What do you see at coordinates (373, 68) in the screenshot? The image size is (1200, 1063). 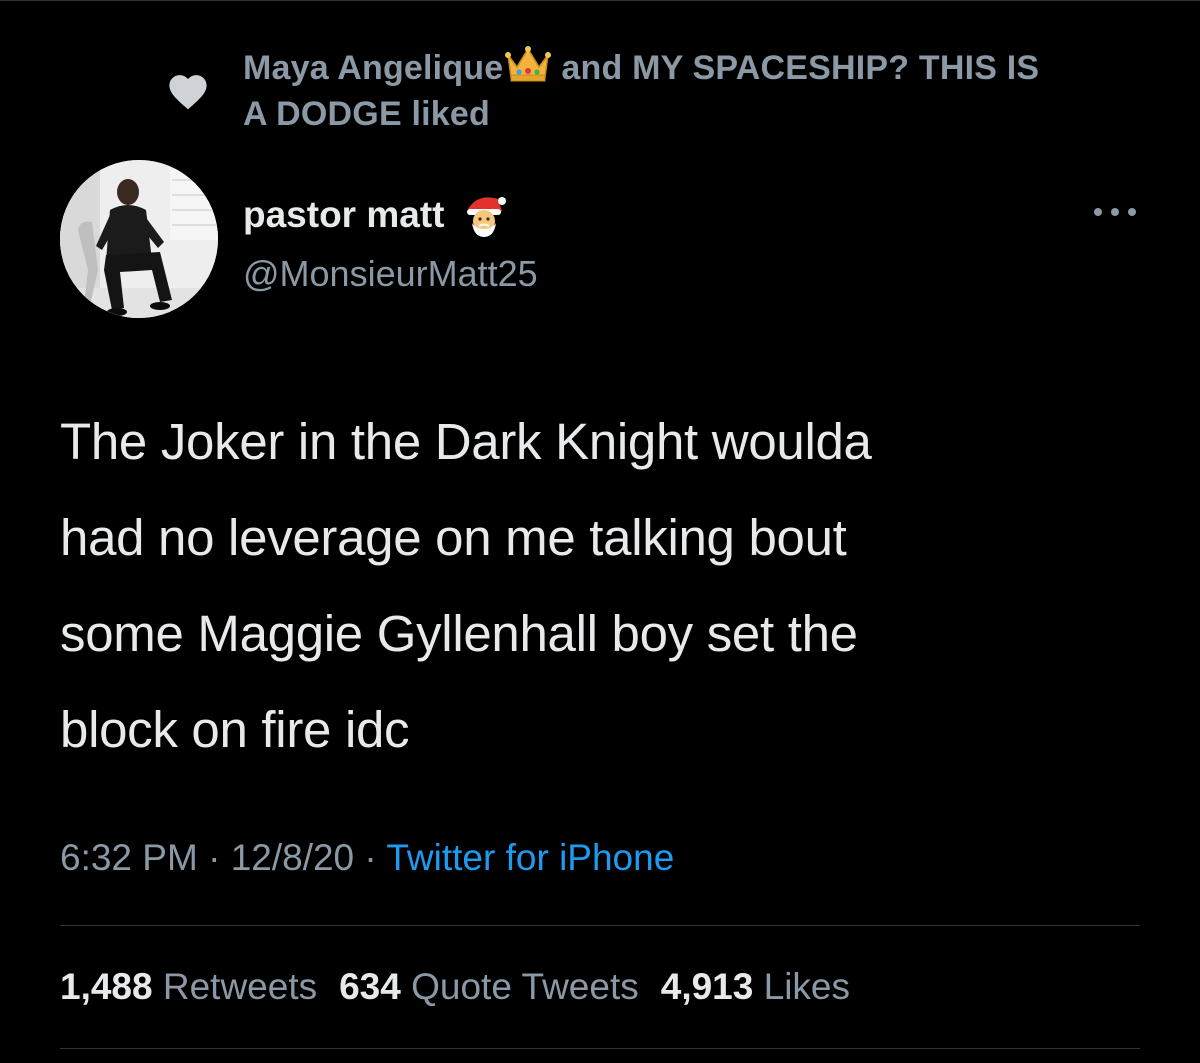 I see `liker-name-1: Maya Angelique` at bounding box center [373, 68].